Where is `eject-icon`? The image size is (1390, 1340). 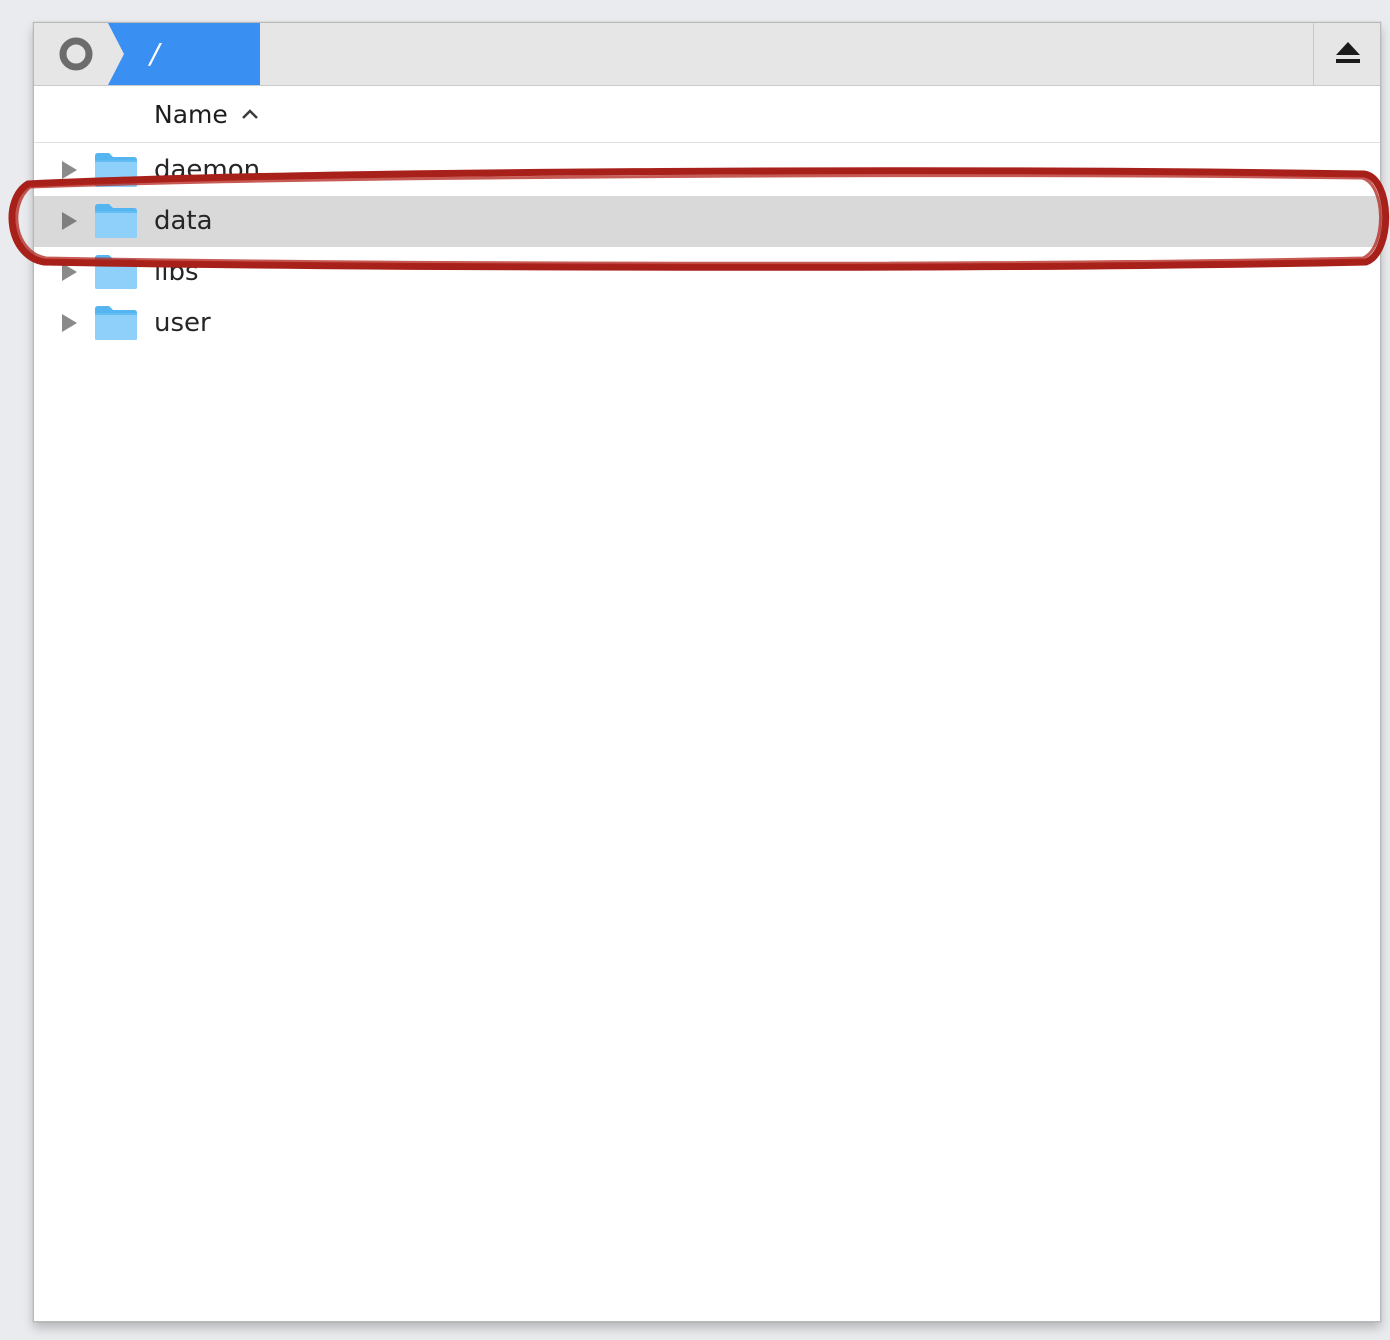 eject-icon is located at coordinates (1348, 52).